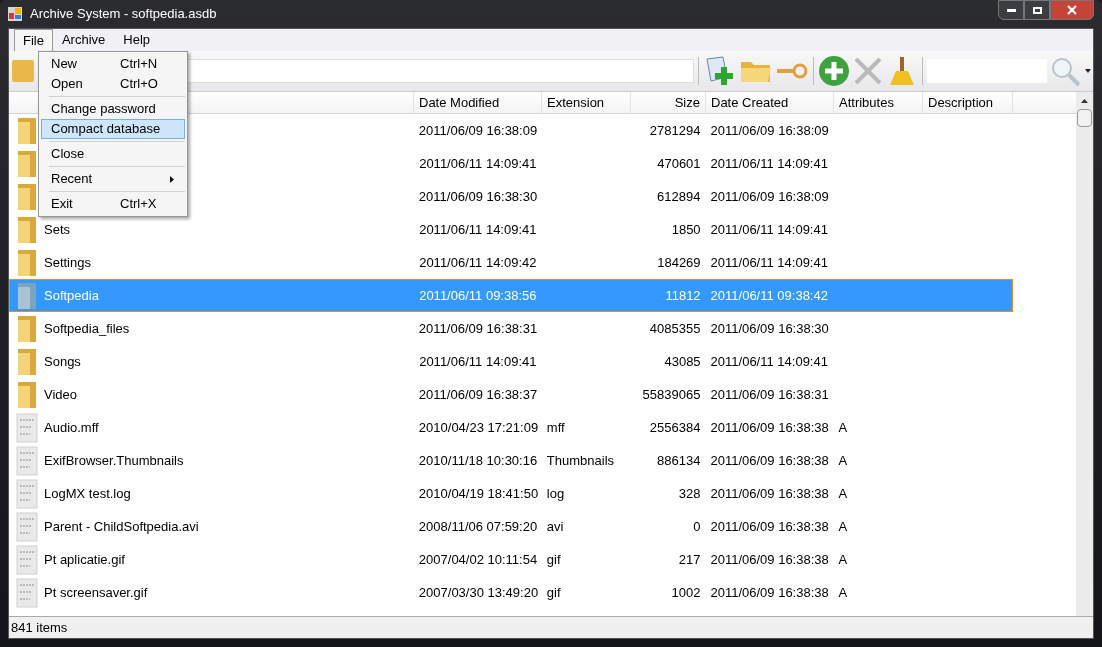 This screenshot has width=1102, height=647. I want to click on table-cell-text: 2011/06/11 09:38:56, so click(478, 295).